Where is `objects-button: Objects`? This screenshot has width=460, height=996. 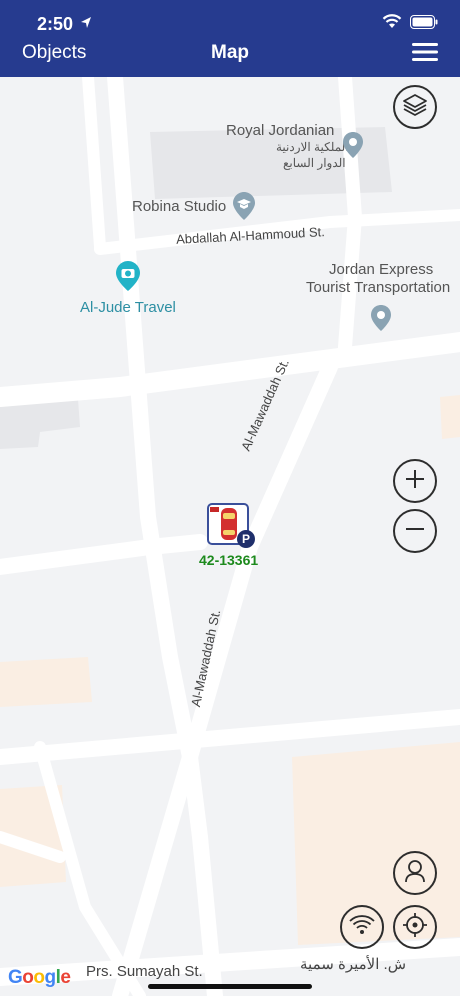
objects-button: Objects is located at coordinates (54, 53).